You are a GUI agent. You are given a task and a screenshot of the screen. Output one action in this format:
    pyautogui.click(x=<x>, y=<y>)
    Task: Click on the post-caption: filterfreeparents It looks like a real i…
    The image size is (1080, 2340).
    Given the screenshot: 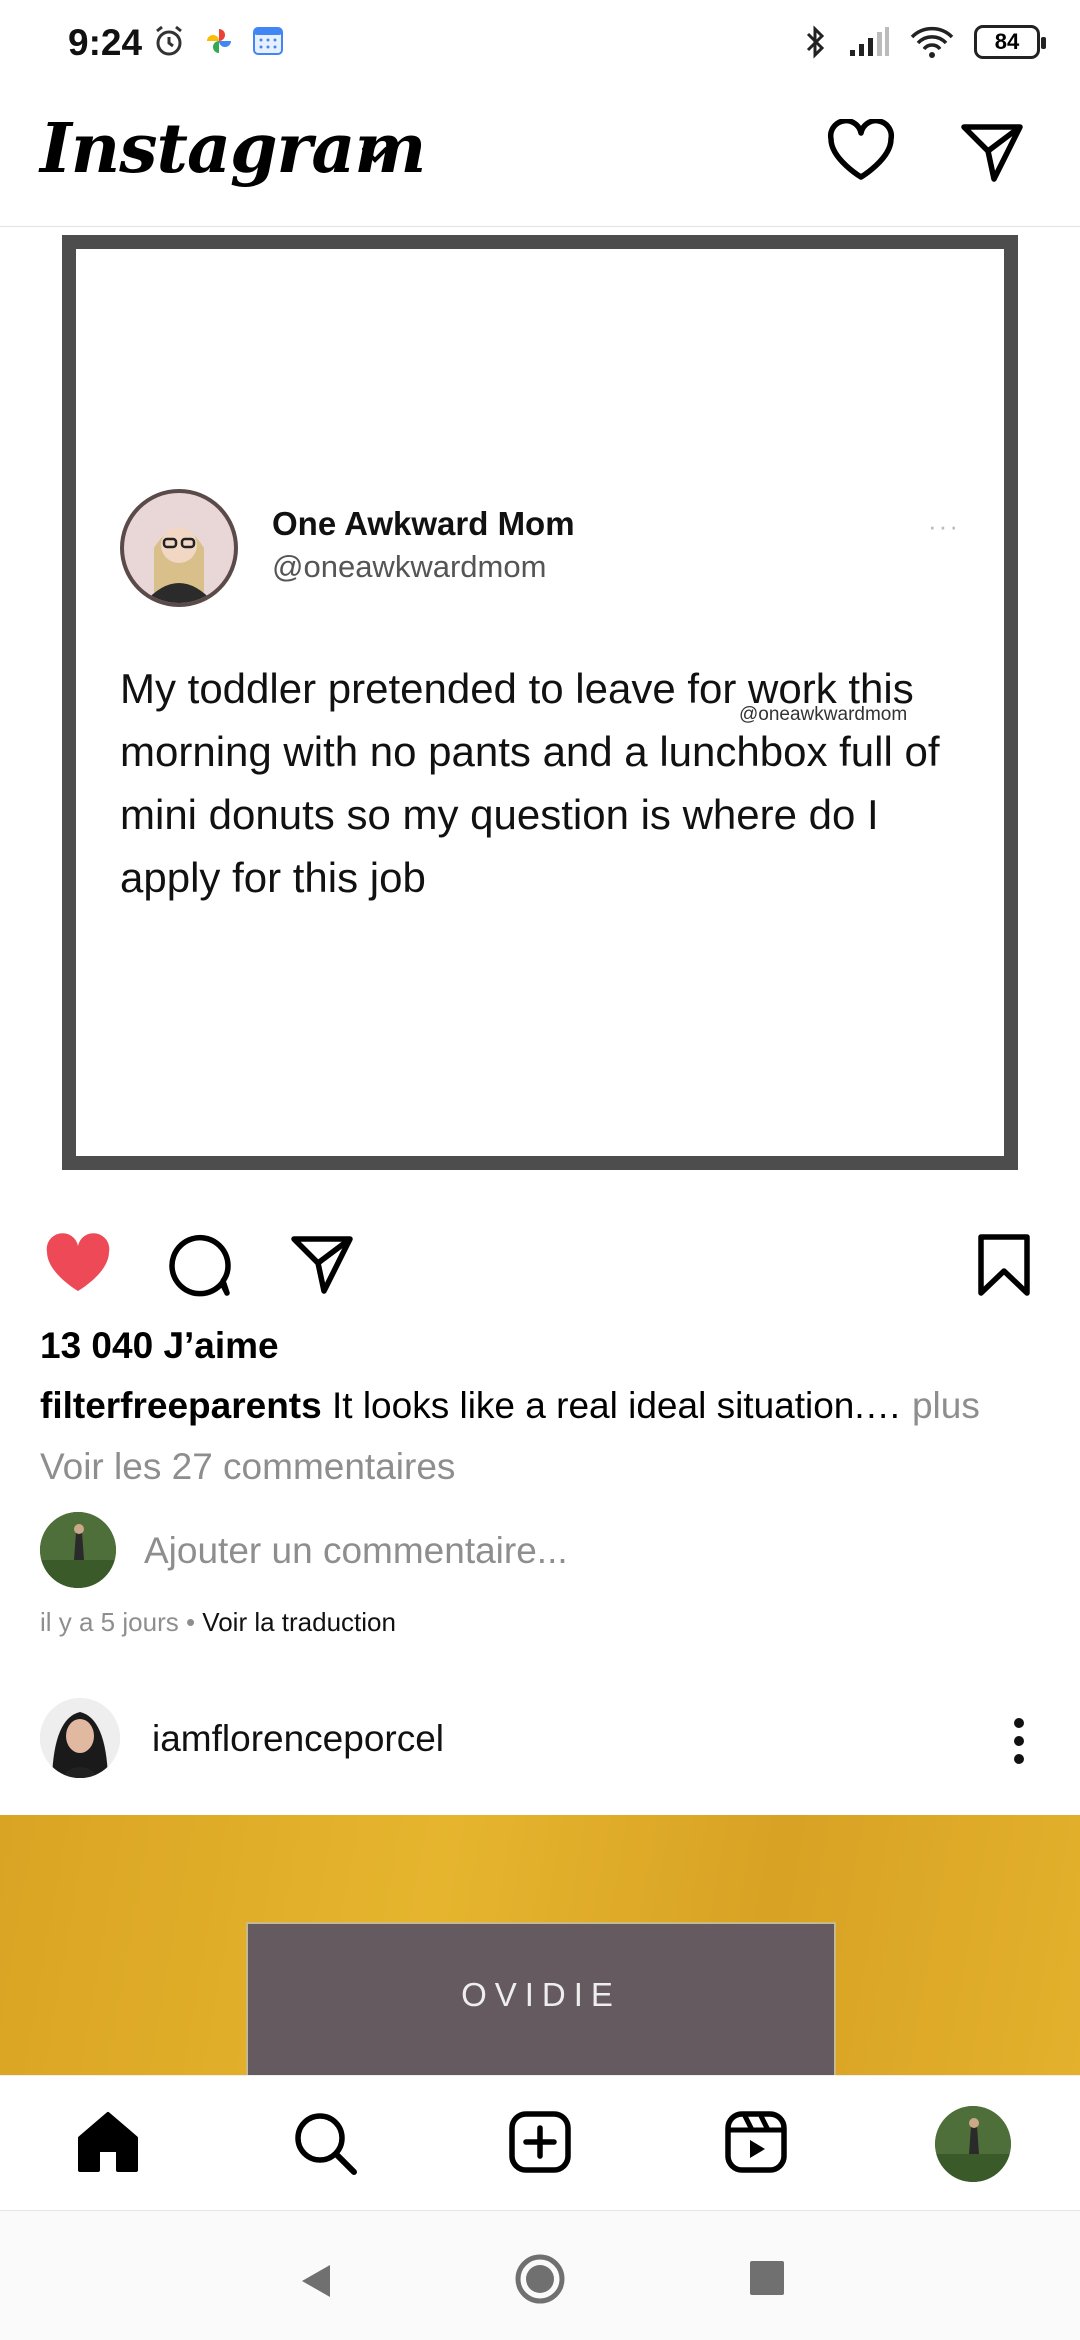 What is the action you would take?
    pyautogui.click(x=545, y=1406)
    